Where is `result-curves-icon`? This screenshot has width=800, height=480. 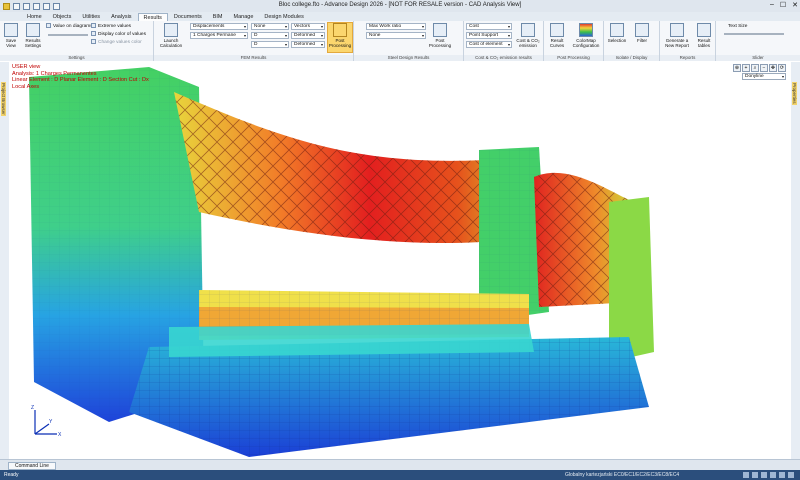
result-curves-icon is located at coordinates (557, 30).